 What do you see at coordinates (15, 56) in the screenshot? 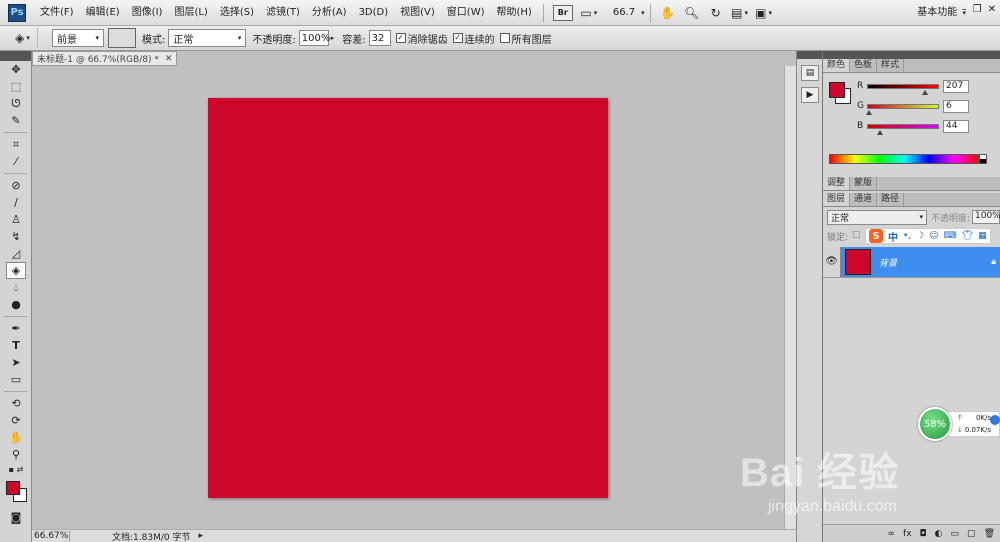
I see `toolbox-grip` at bounding box center [15, 56].